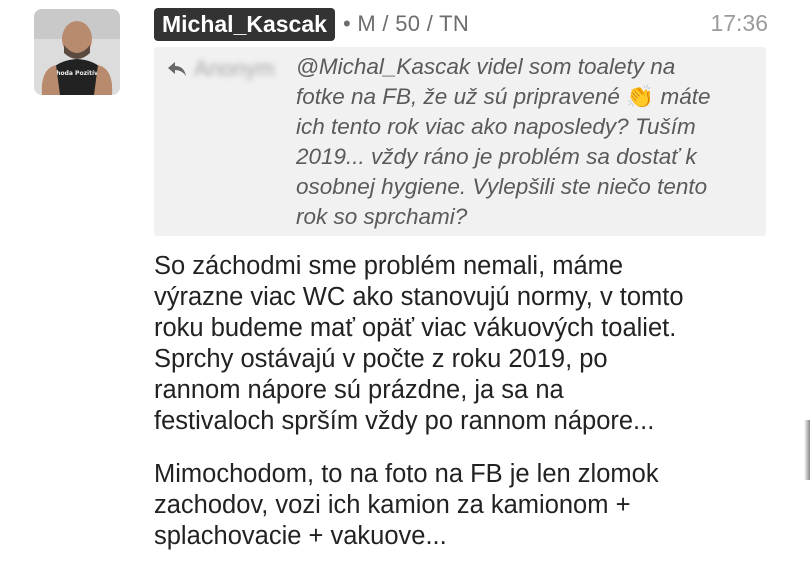 This screenshot has width=810, height=587. Describe the element at coordinates (392, 505) in the screenshot. I see `body-line: zachodov, vozi ich kamion za kamionom +` at that location.